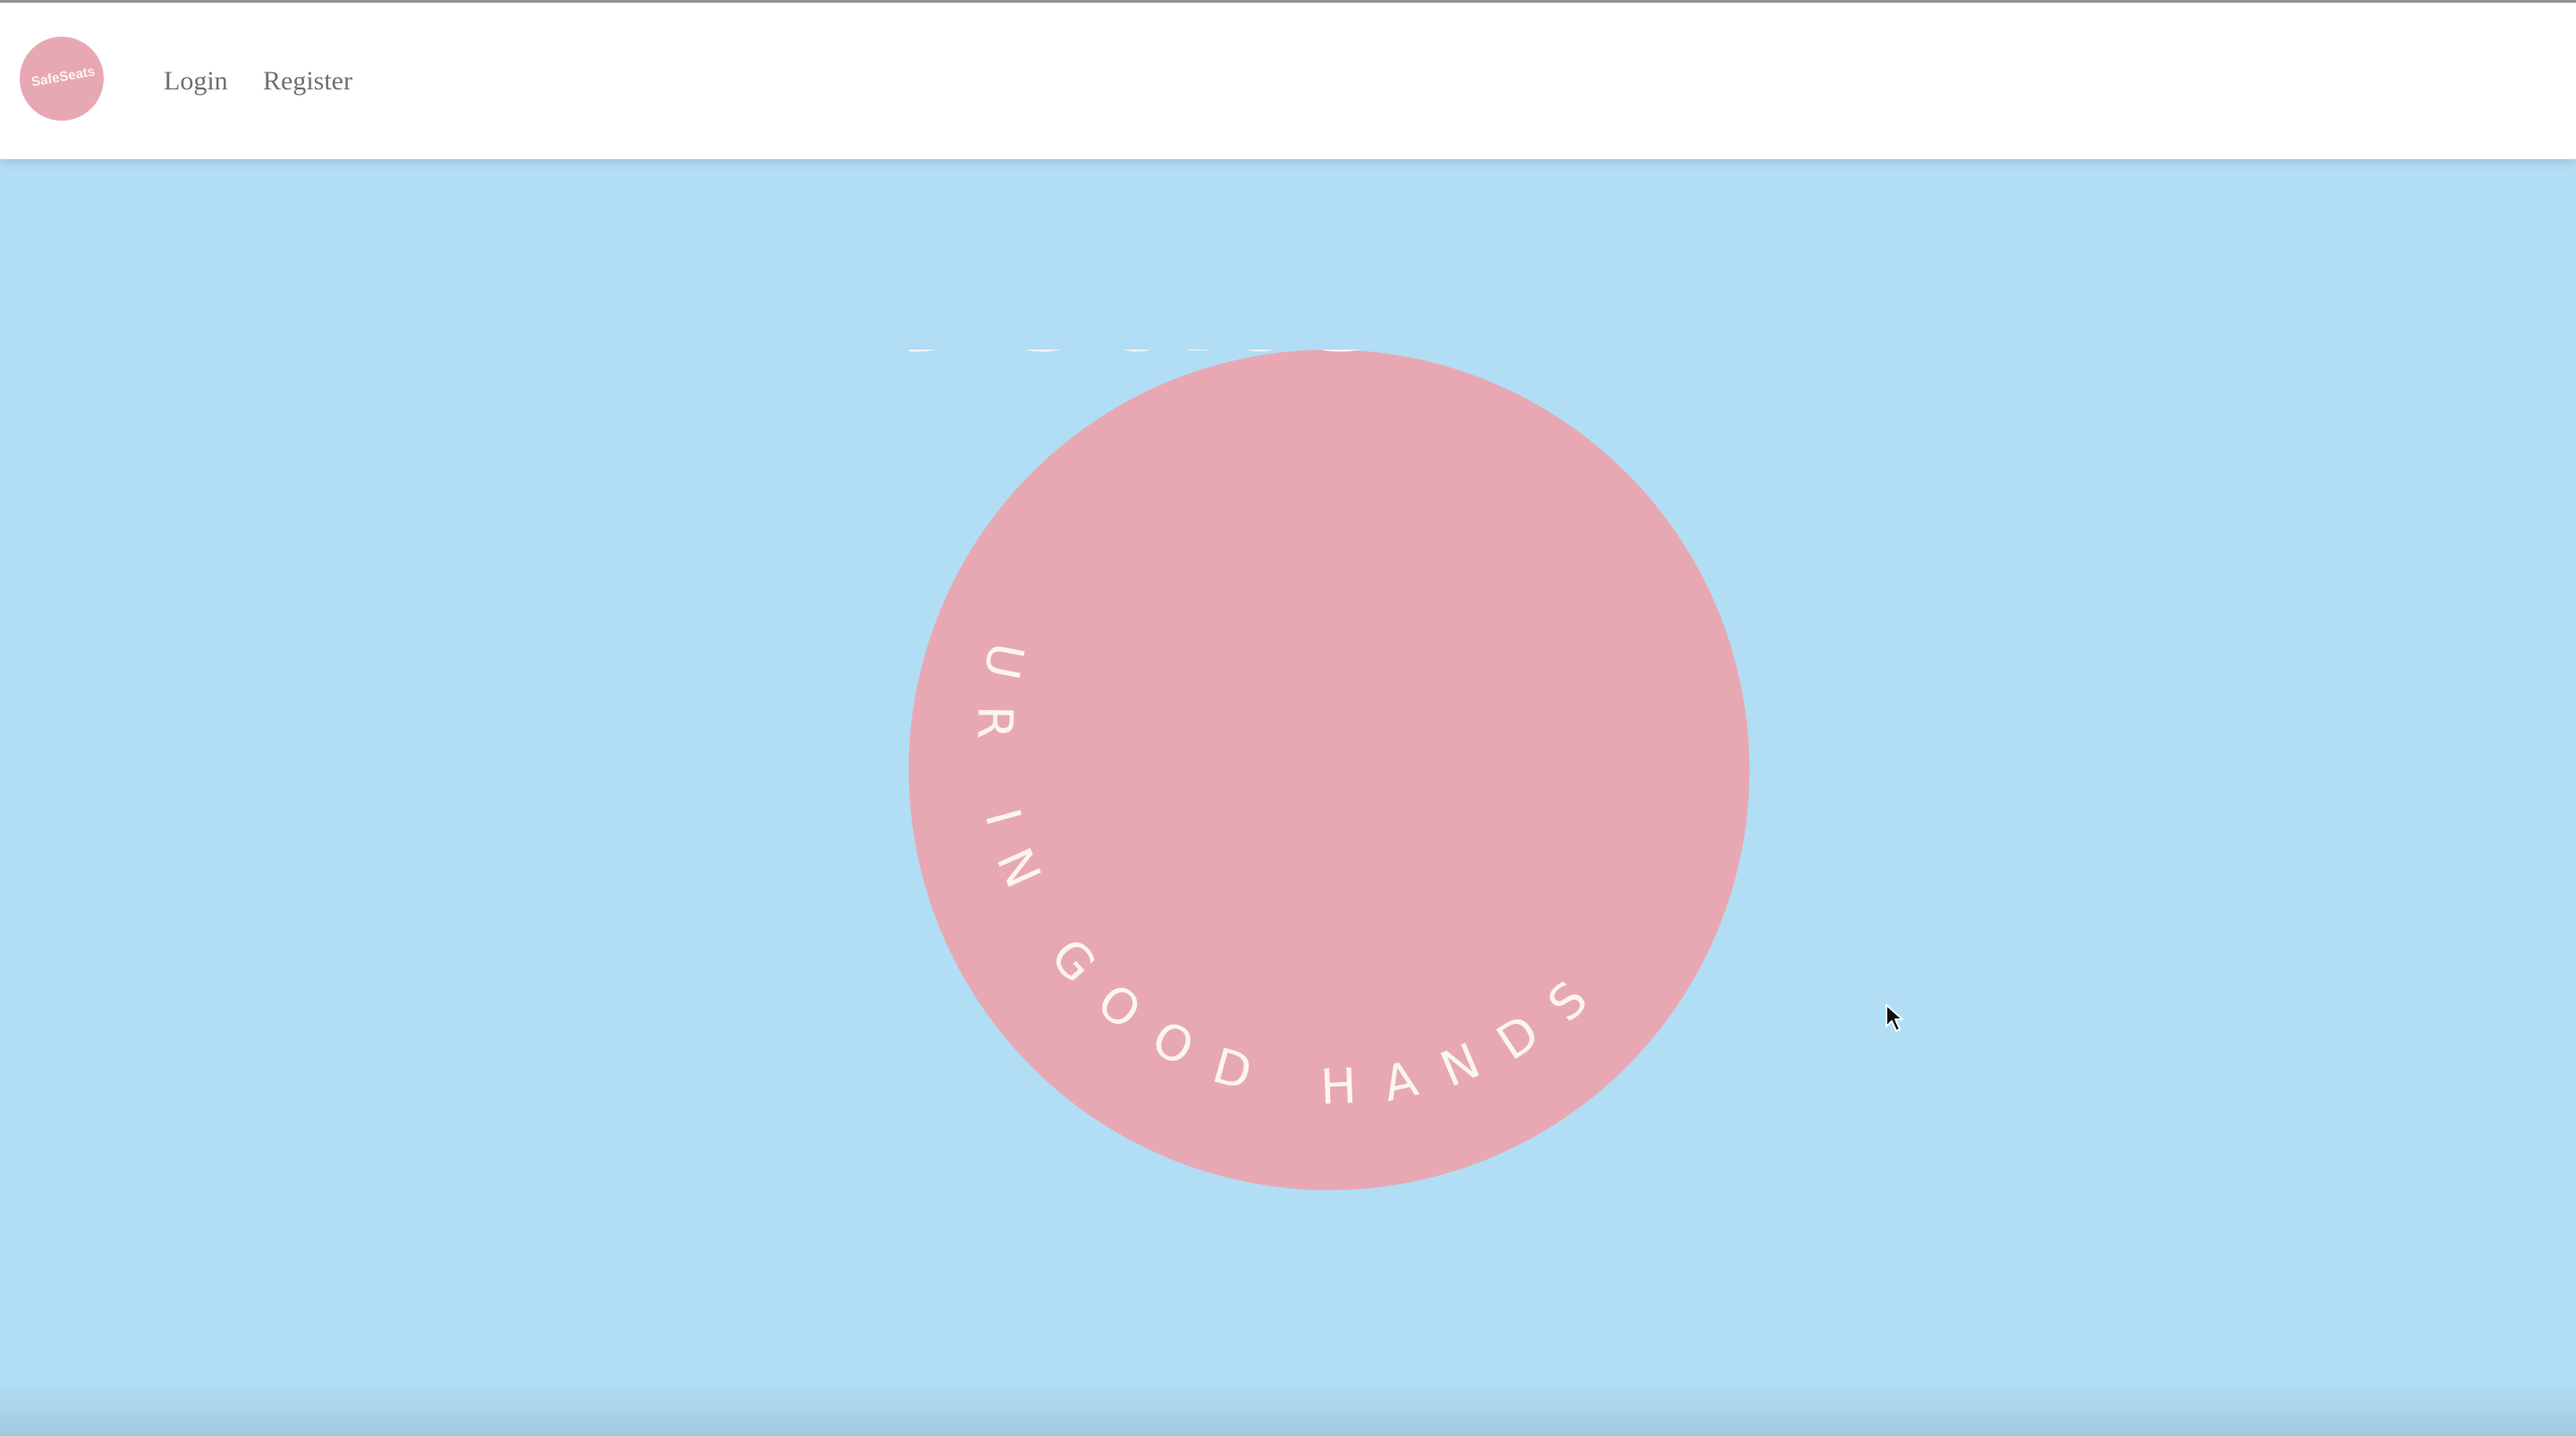 Image resolution: width=2576 pixels, height=1436 pixels. What do you see at coordinates (196, 81) in the screenshot?
I see `login-link: Login` at bounding box center [196, 81].